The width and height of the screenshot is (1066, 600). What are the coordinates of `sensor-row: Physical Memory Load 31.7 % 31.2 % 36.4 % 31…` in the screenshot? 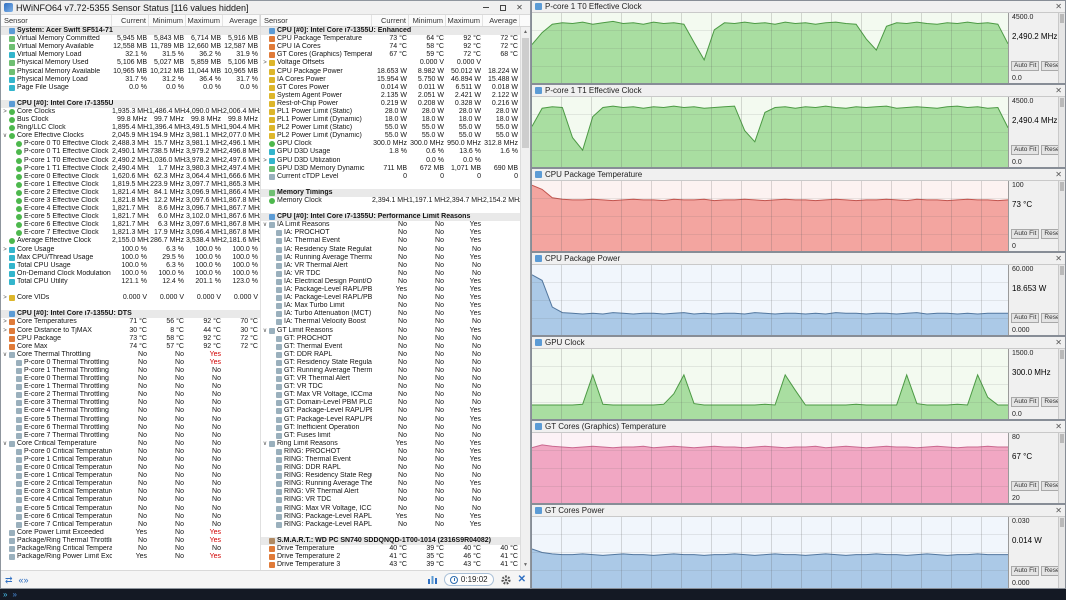 It's located at (130, 80).